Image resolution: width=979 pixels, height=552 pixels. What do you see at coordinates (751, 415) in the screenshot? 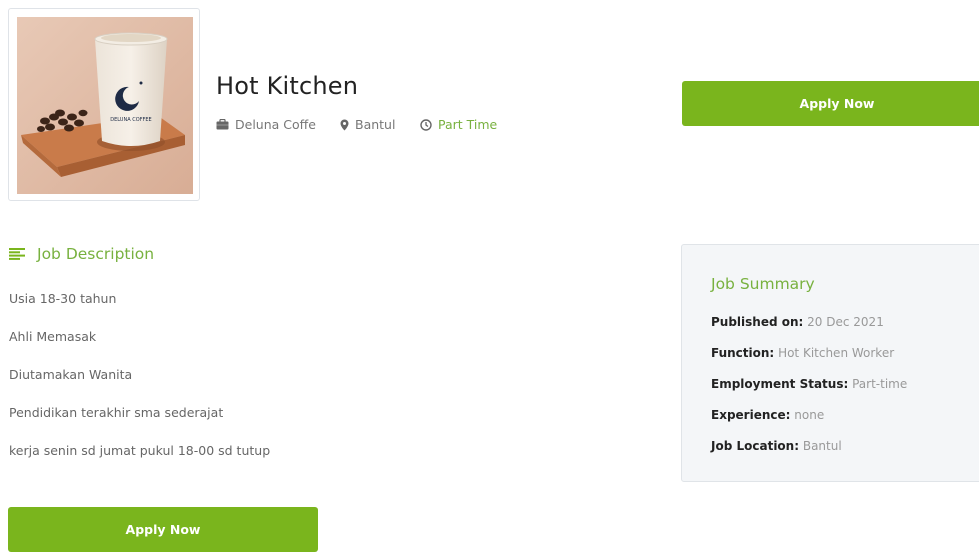
I see `summary-label: Experience:` at bounding box center [751, 415].